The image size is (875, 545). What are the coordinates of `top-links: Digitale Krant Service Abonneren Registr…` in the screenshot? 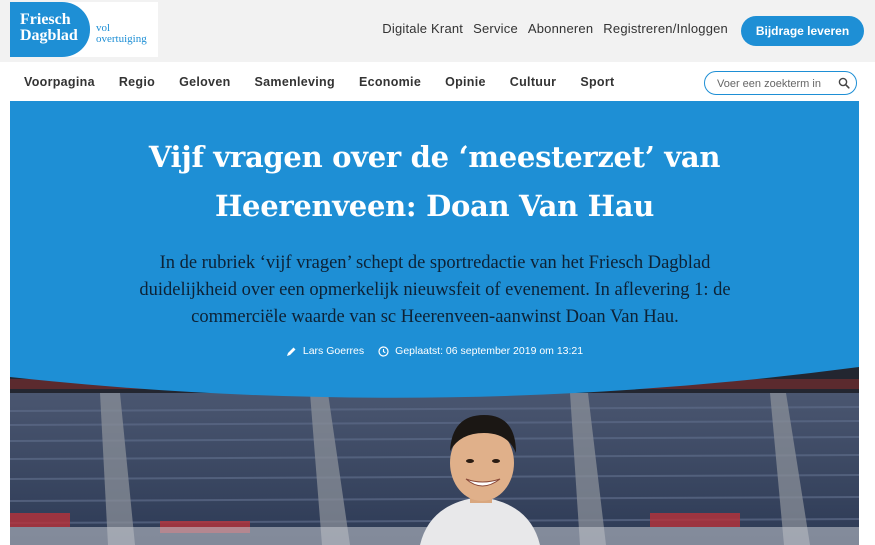 It's located at (555, 28).